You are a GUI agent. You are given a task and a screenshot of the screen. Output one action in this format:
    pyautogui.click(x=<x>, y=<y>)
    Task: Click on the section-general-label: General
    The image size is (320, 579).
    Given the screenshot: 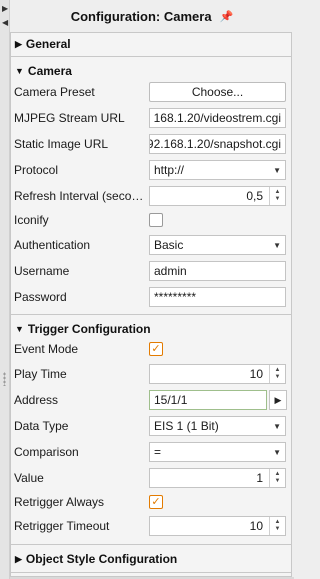 What is the action you would take?
    pyautogui.click(x=48, y=44)
    